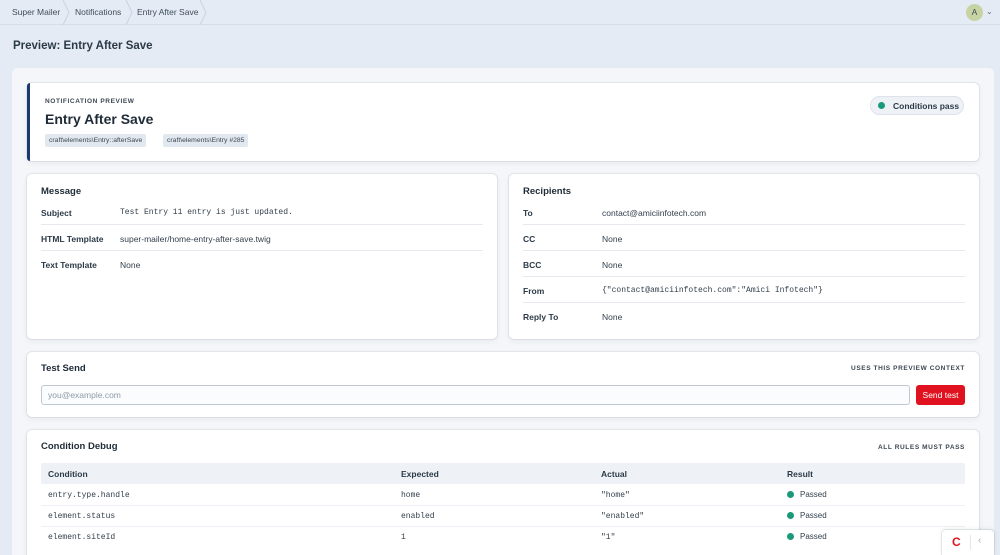 This screenshot has width=1000, height=555. I want to click on breadcrumb-item-current: Entry After Save, so click(168, 12).